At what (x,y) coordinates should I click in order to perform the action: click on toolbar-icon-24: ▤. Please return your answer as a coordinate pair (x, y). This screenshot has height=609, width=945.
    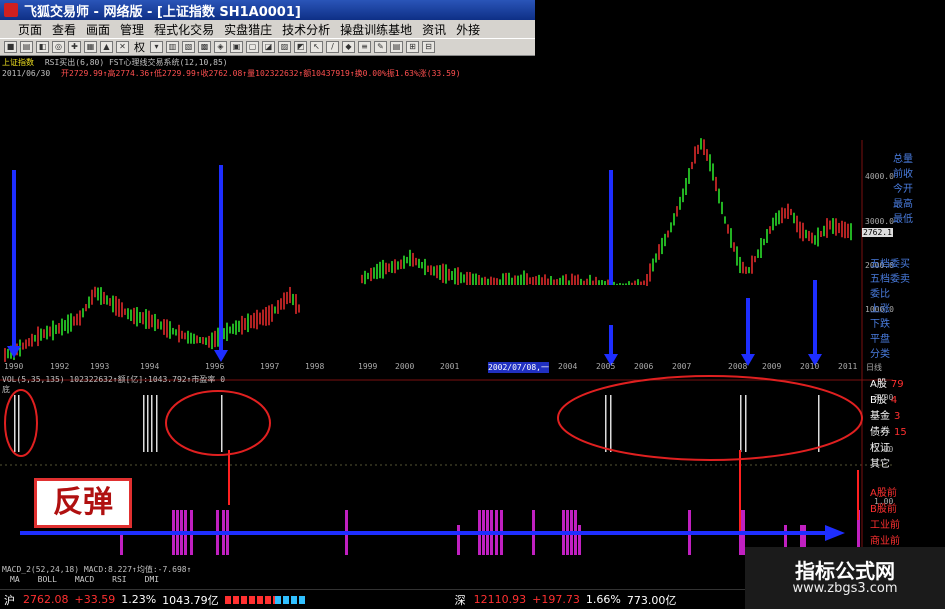
    Looking at the image, I should click on (396, 47).